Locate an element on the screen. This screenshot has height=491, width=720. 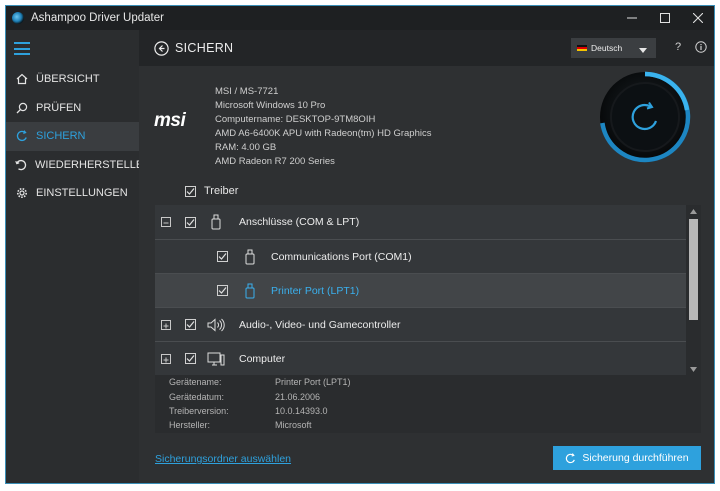
detail-device-date: Gerätedatum: 21.06.2006 is located at coordinates (244, 397).